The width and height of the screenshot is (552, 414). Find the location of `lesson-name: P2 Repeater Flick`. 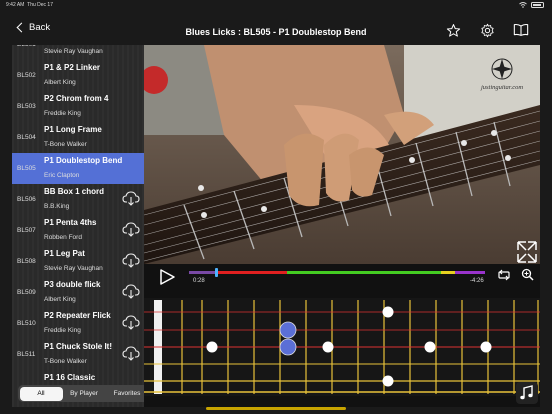

lesson-name: P2 Repeater Flick is located at coordinates (77, 315).